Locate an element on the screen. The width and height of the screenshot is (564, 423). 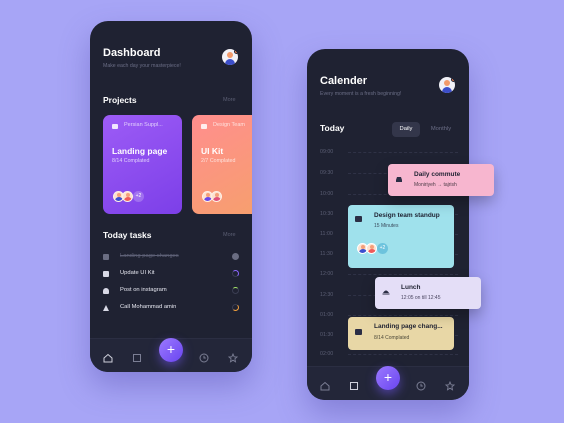
time-label: 01:00 is located at coordinates (327, 315).